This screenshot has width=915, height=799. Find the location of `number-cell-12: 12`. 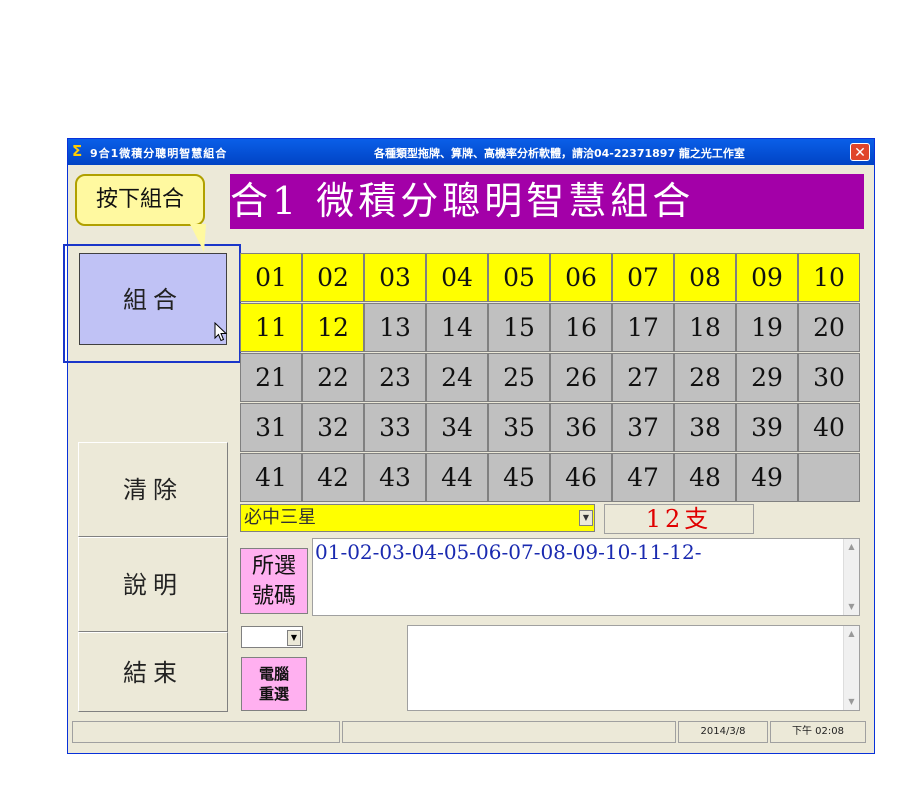

number-cell-12: 12 is located at coordinates (333, 327).